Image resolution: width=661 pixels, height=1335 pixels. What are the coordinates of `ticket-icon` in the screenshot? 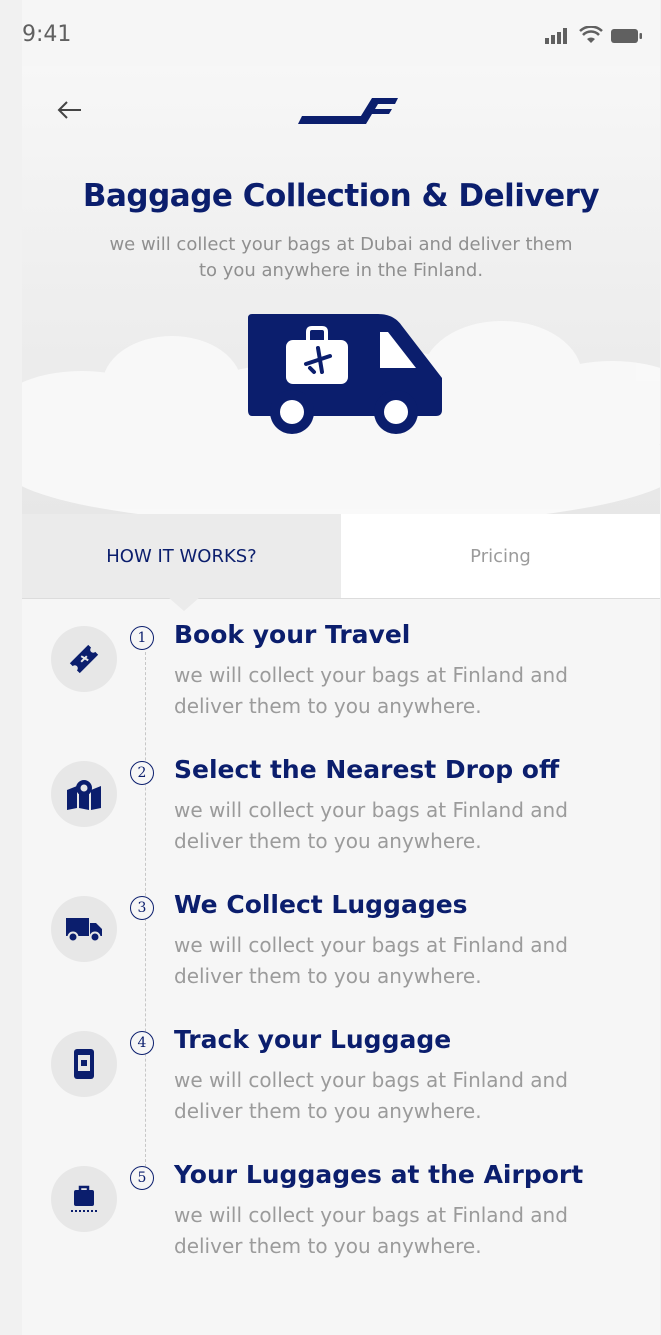 It's located at (84, 659).